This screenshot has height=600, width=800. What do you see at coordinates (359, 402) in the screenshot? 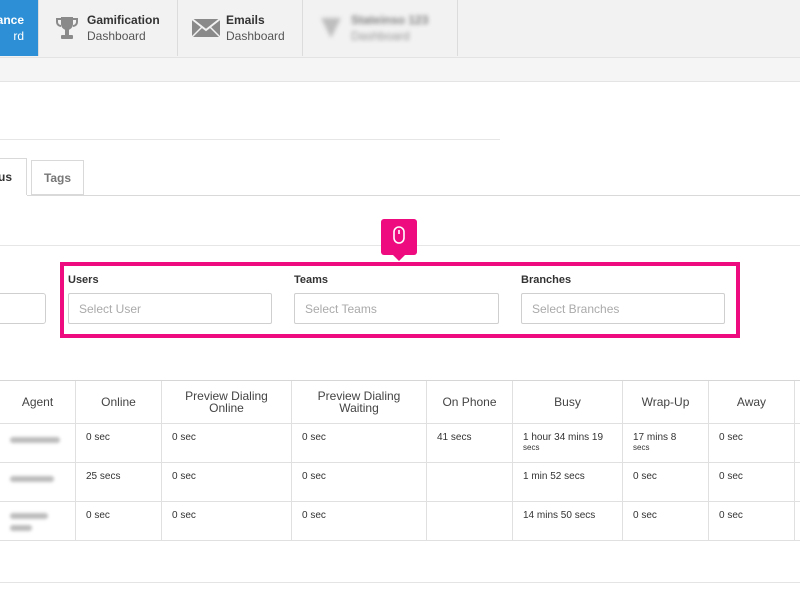
I see `header-preview-dialing-waiting: Preview Dialing Waiting` at bounding box center [359, 402].